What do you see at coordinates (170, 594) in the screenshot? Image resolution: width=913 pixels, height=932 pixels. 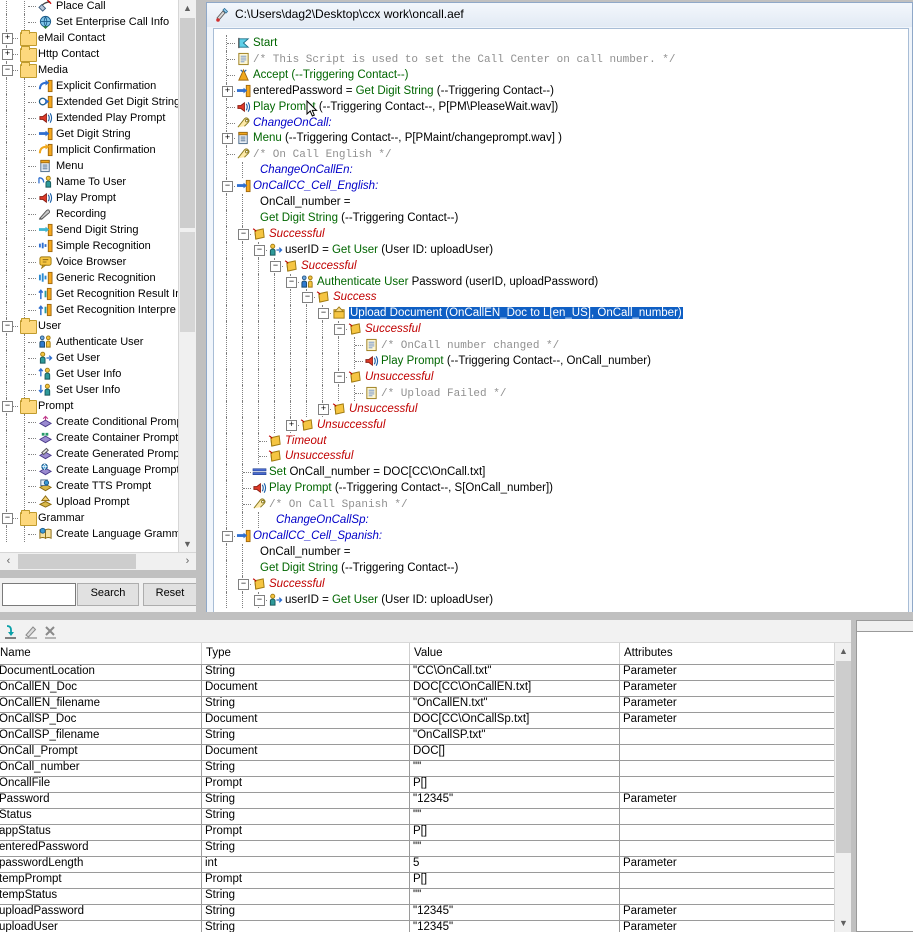 I see `reset-button: Reset` at bounding box center [170, 594].